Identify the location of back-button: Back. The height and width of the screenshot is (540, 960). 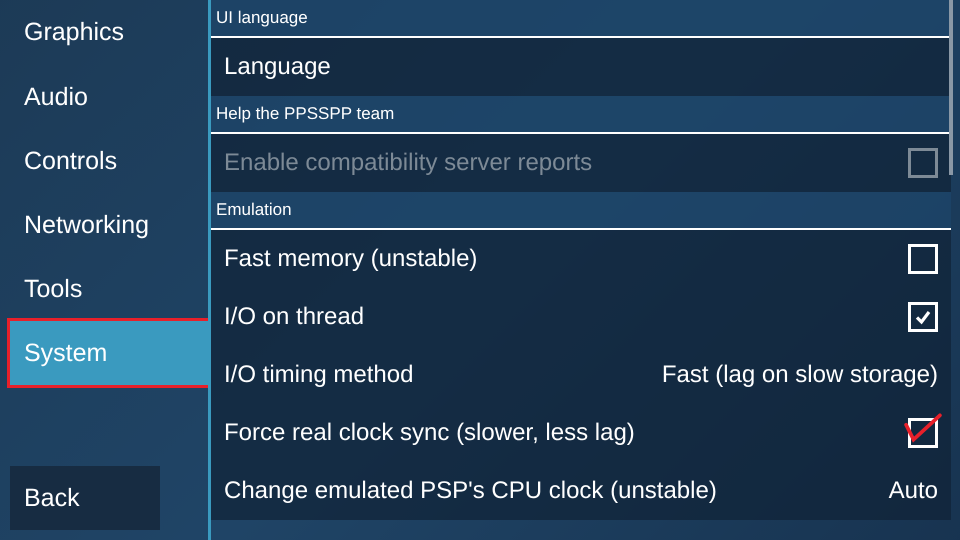
(85, 498).